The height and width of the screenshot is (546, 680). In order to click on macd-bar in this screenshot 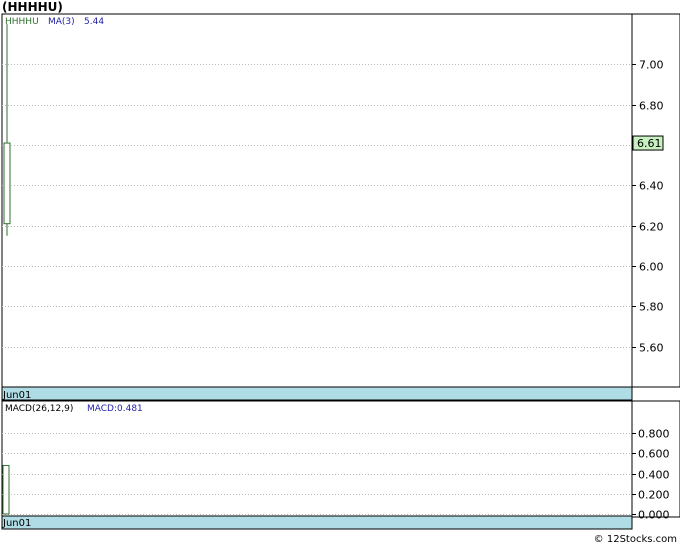, I will do `click(6, 489)`.